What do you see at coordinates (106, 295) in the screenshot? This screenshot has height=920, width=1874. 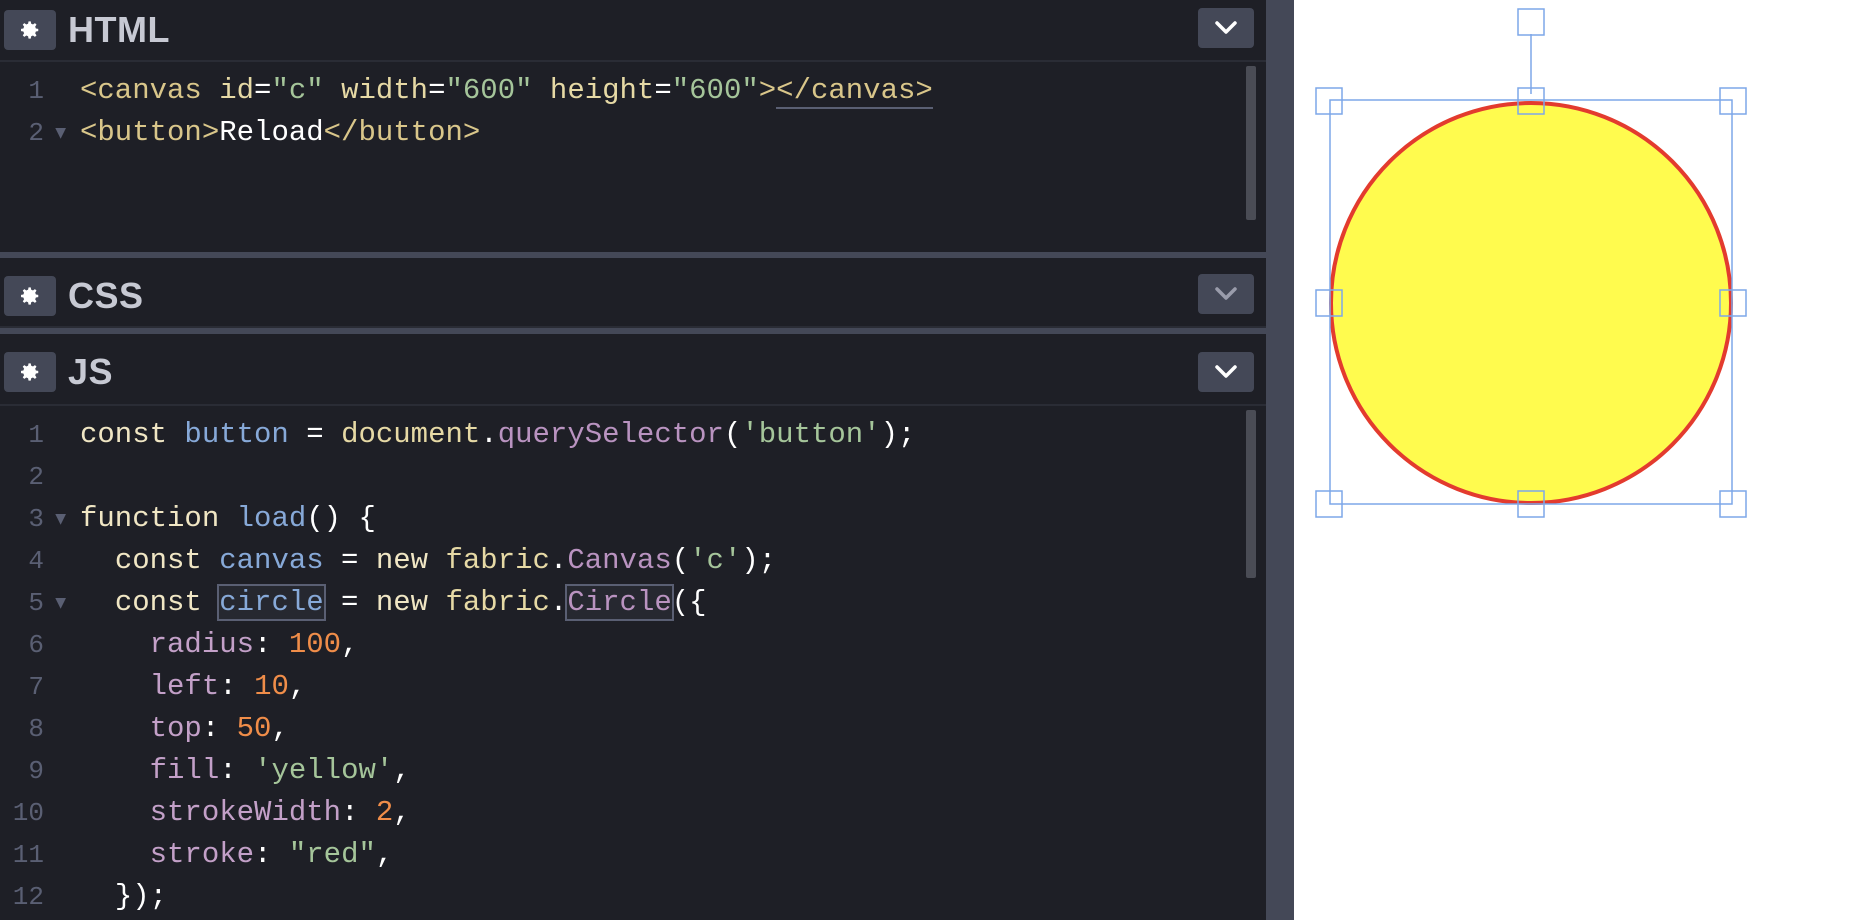 I see `css-panel-title: CSS` at bounding box center [106, 295].